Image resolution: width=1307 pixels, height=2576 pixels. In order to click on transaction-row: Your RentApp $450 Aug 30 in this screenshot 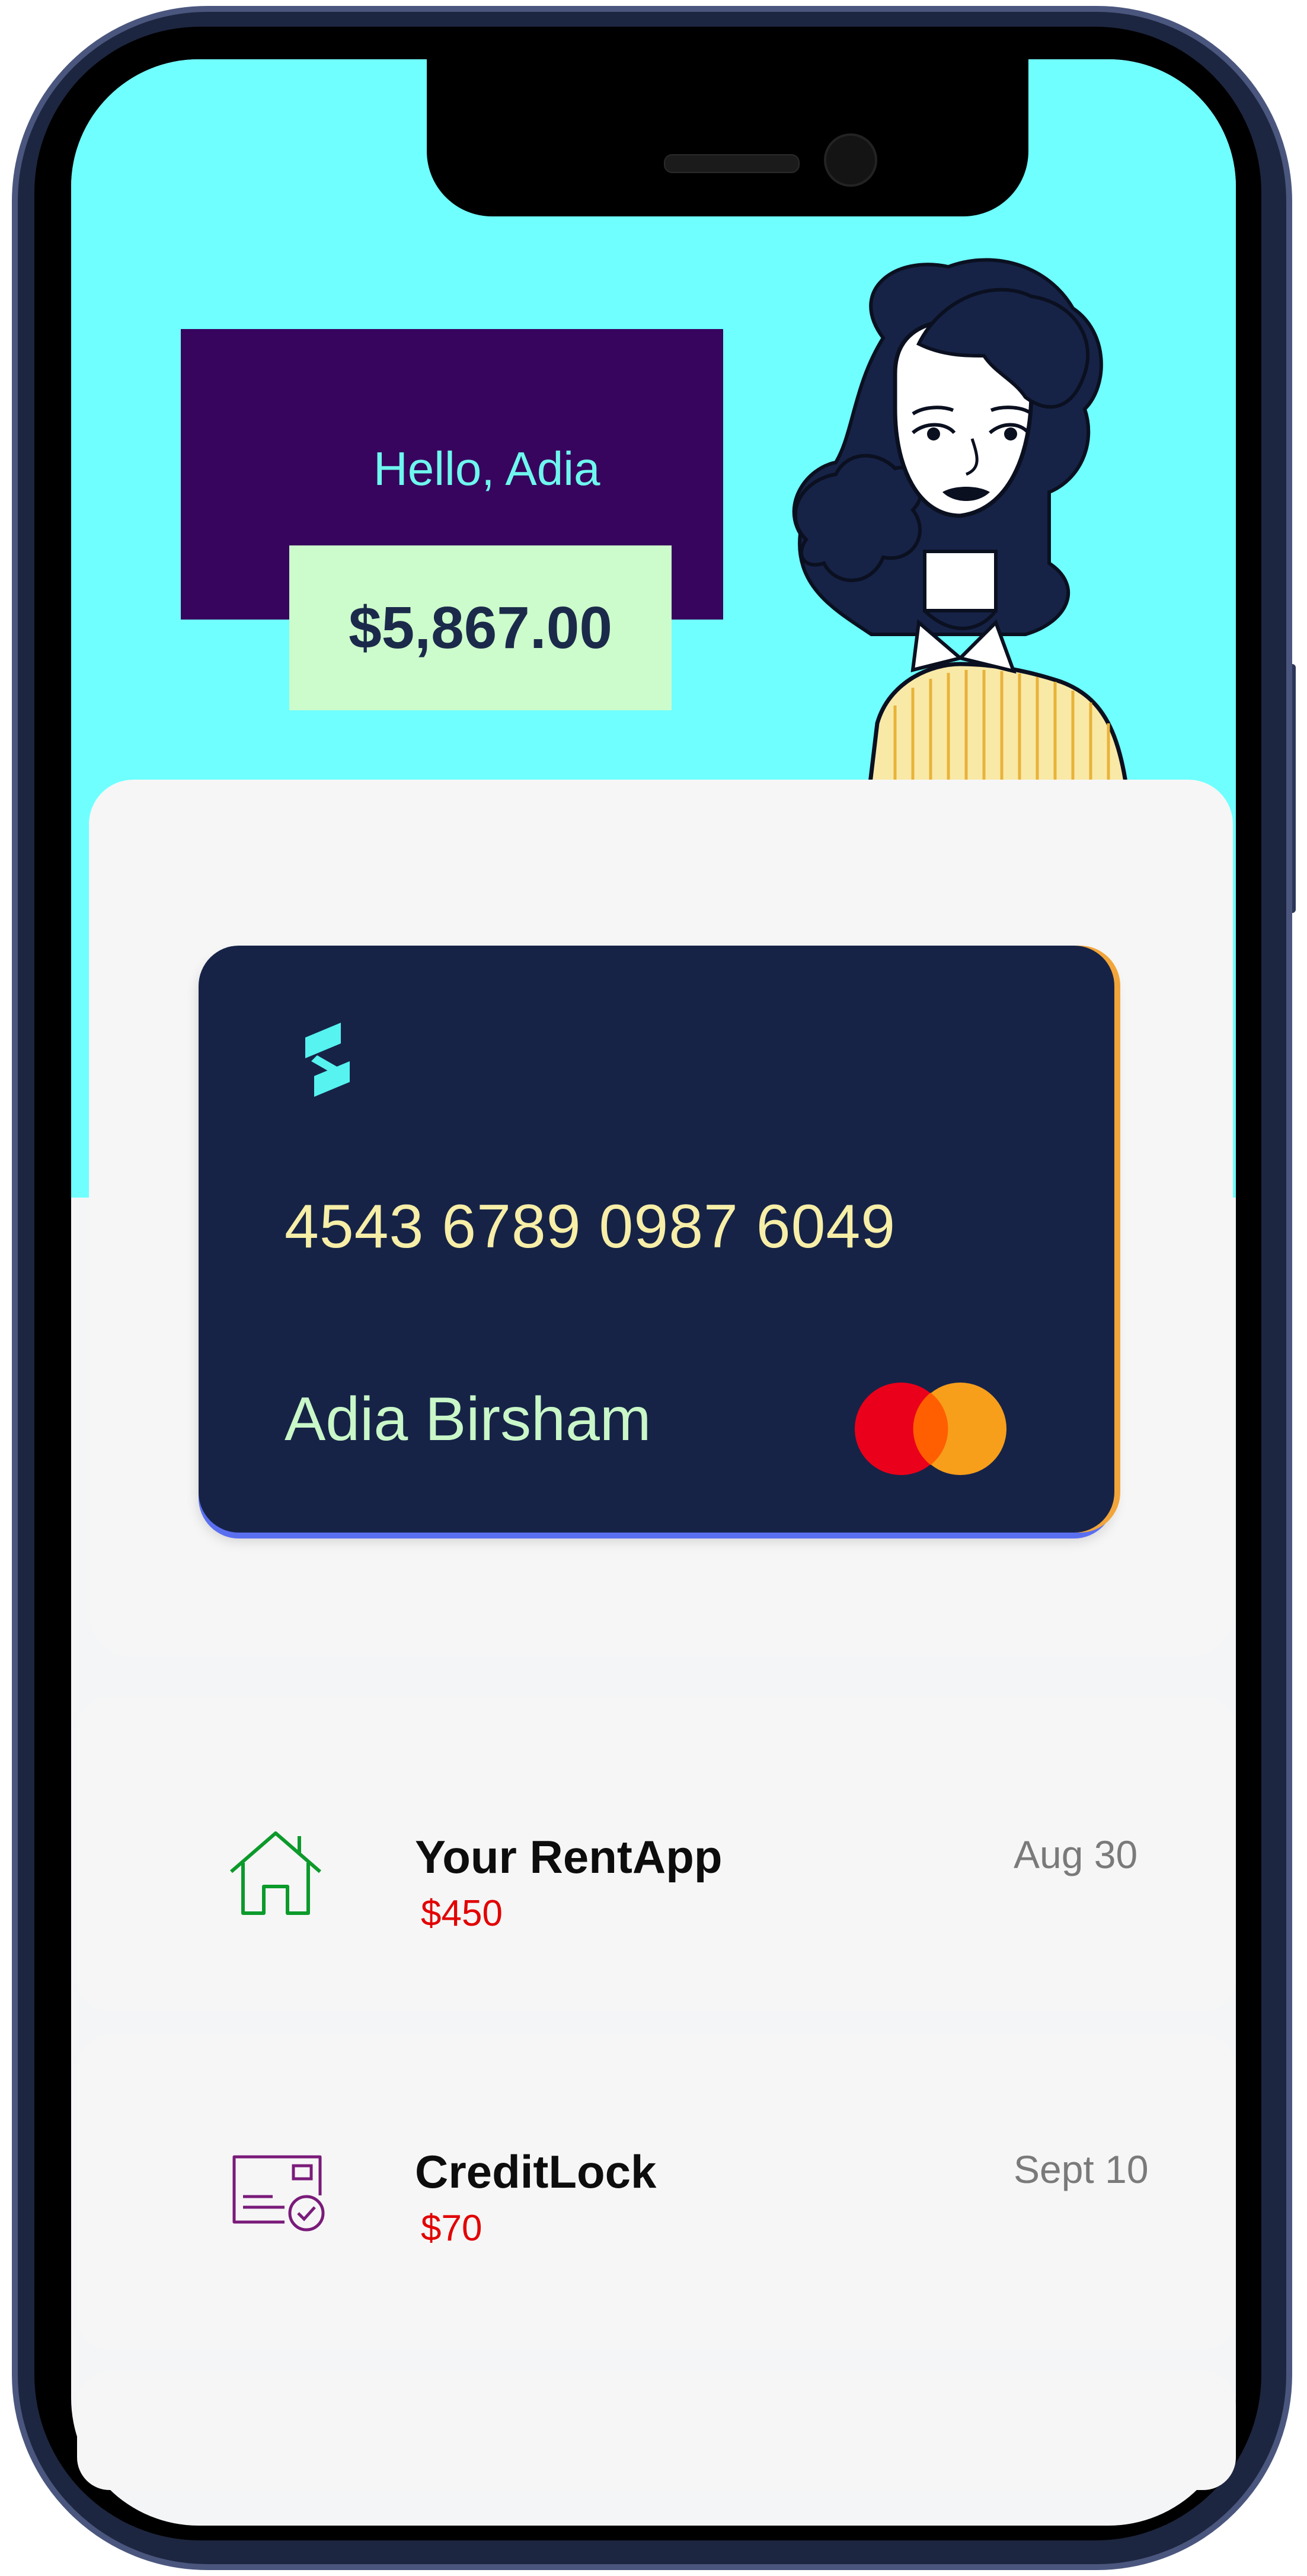, I will do `click(656, 1854)`.